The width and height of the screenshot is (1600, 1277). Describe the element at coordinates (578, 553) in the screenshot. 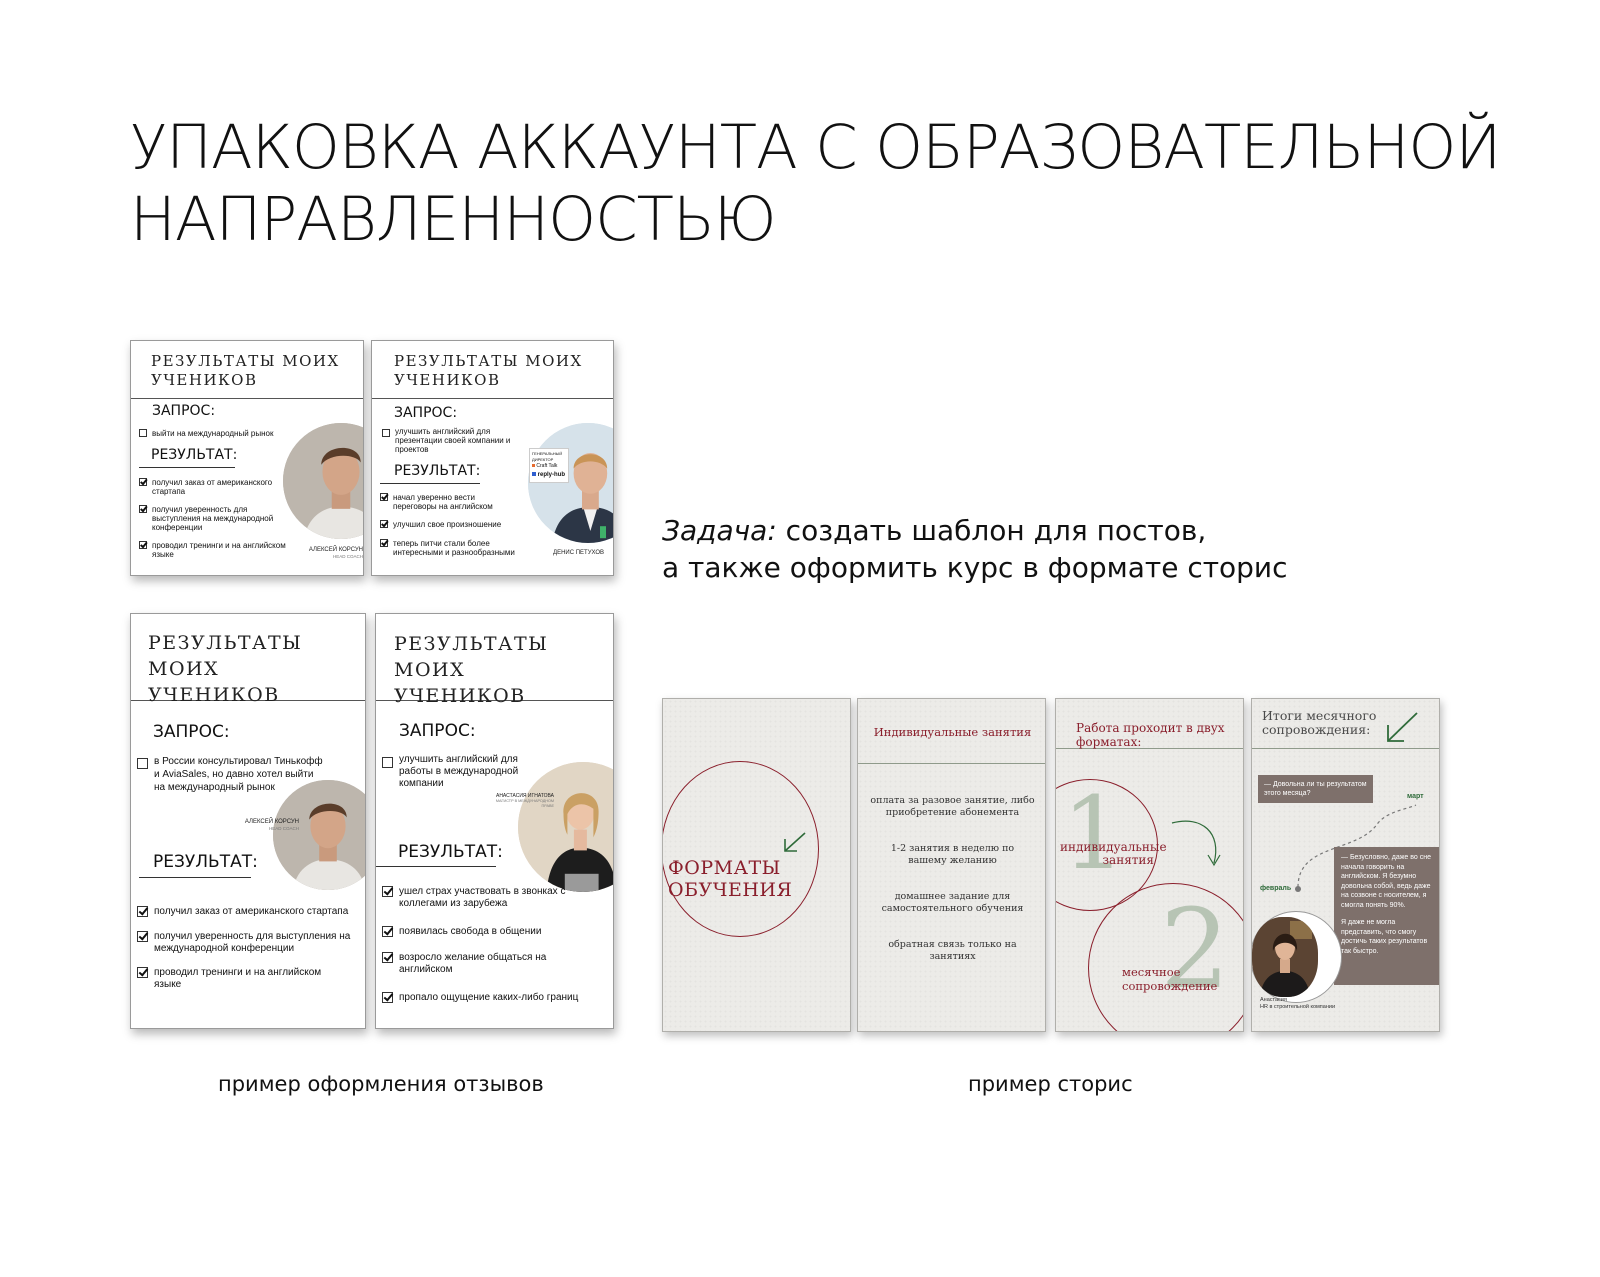

I see `student-name: ДЕНИС ПЕТУХОВ` at that location.